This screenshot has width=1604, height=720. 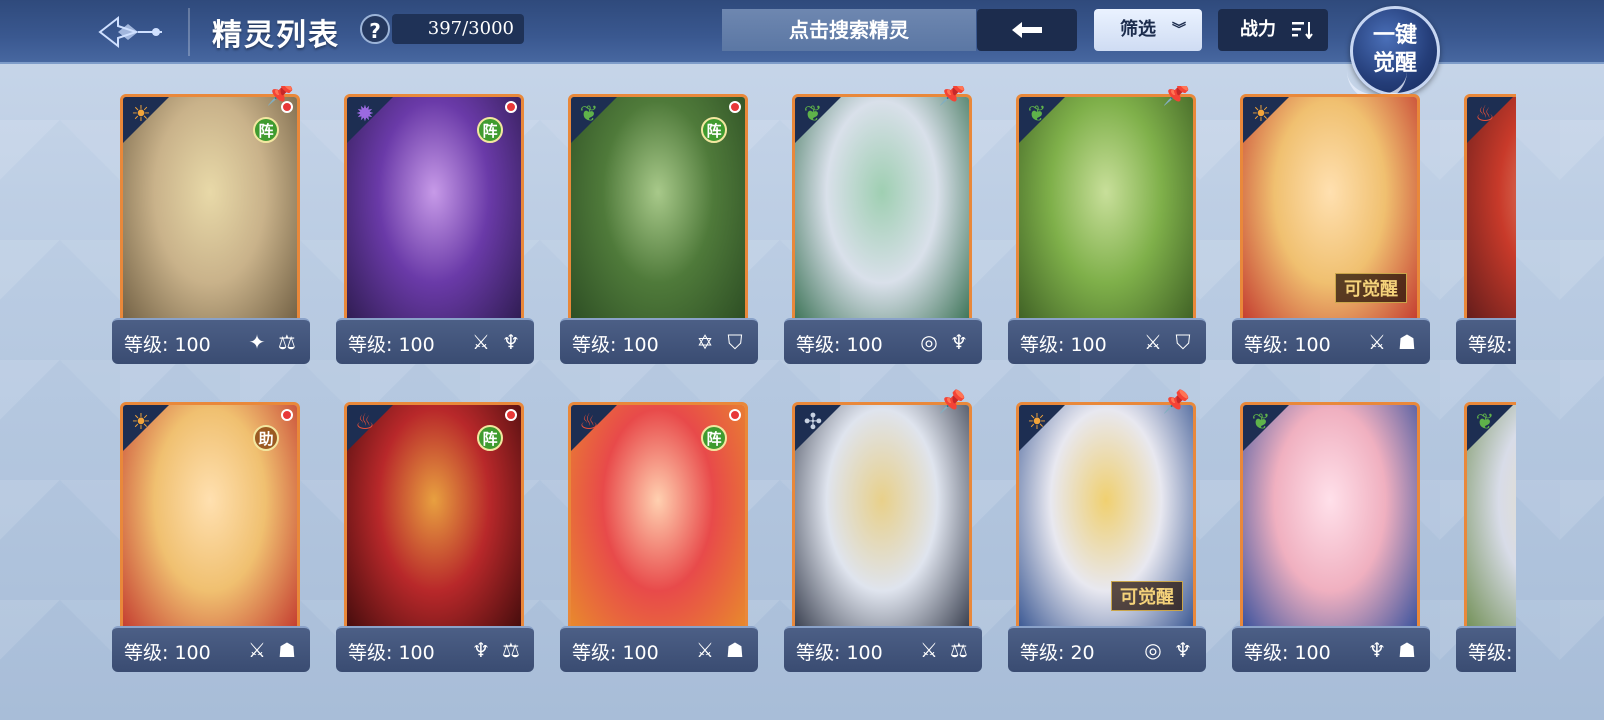 I want to click on spirit-card: ☀ 可觉醒 等级: 100 ⚔ ☗, so click(x=1331, y=225).